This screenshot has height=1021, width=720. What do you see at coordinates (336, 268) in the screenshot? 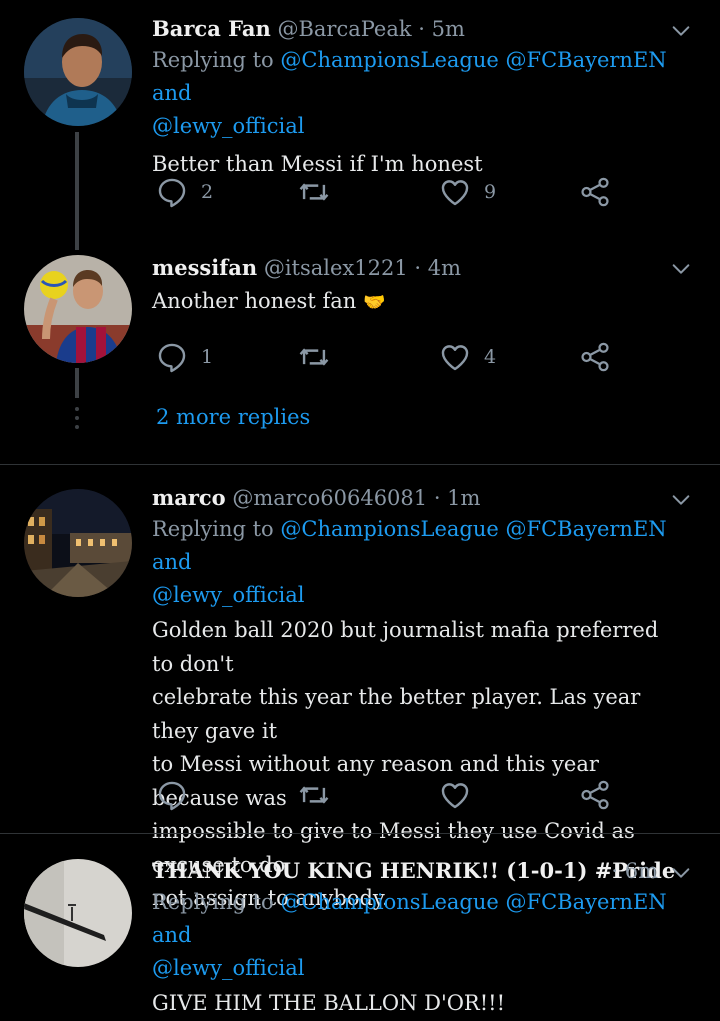
I see `username: @itsalex1221` at bounding box center [336, 268].